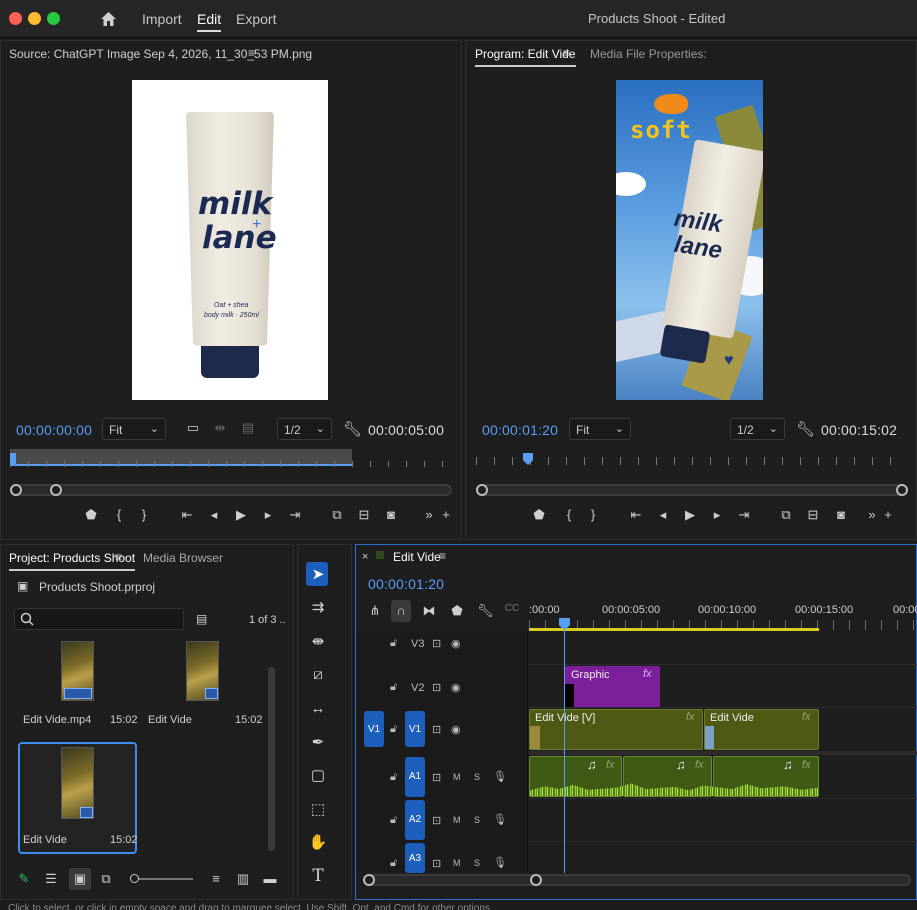 The width and height of the screenshot is (917, 910). What do you see at coordinates (318, 844) in the screenshot?
I see `hand-tool-icon: ✋` at bounding box center [318, 844].